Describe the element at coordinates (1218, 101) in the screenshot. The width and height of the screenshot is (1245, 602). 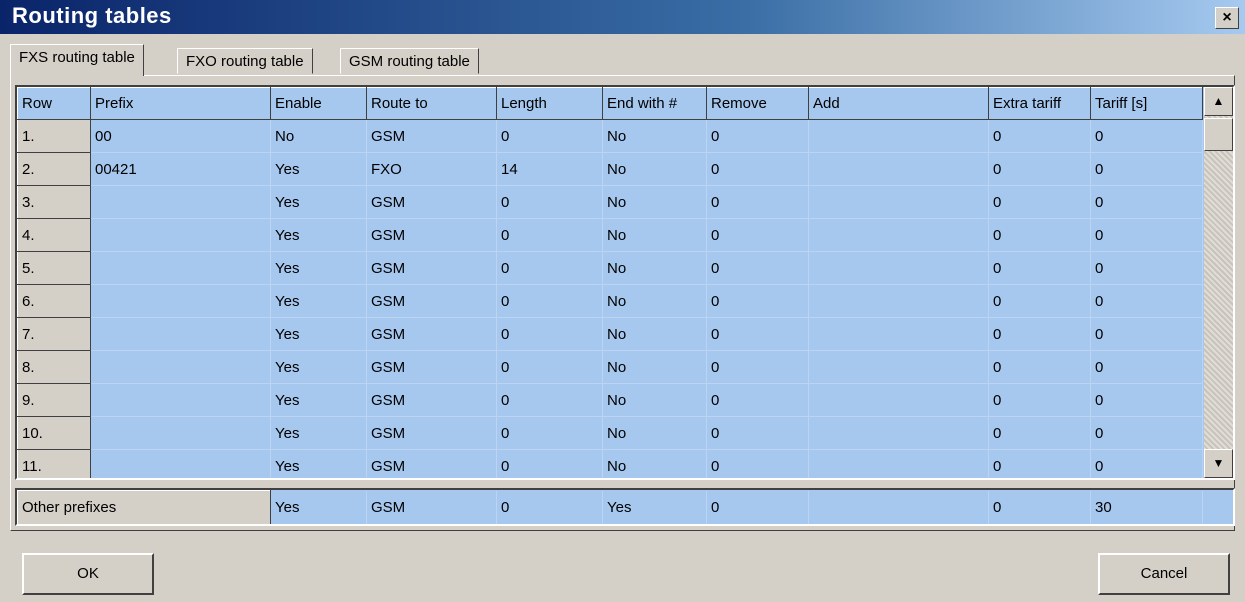
I see `scroll-up-button: ▲` at that location.